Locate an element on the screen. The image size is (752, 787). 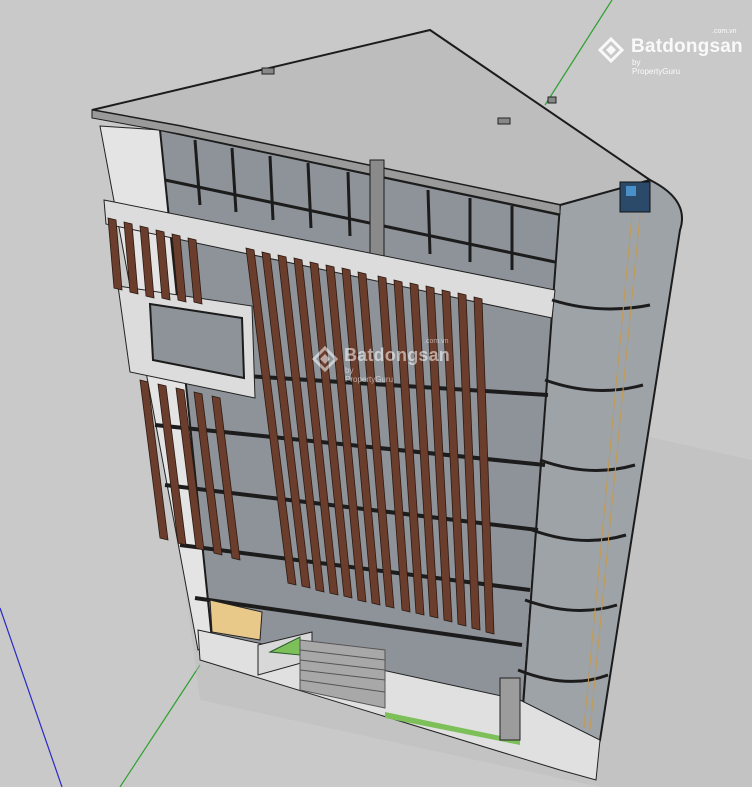
stone-pillar is located at coordinates (510, 709).